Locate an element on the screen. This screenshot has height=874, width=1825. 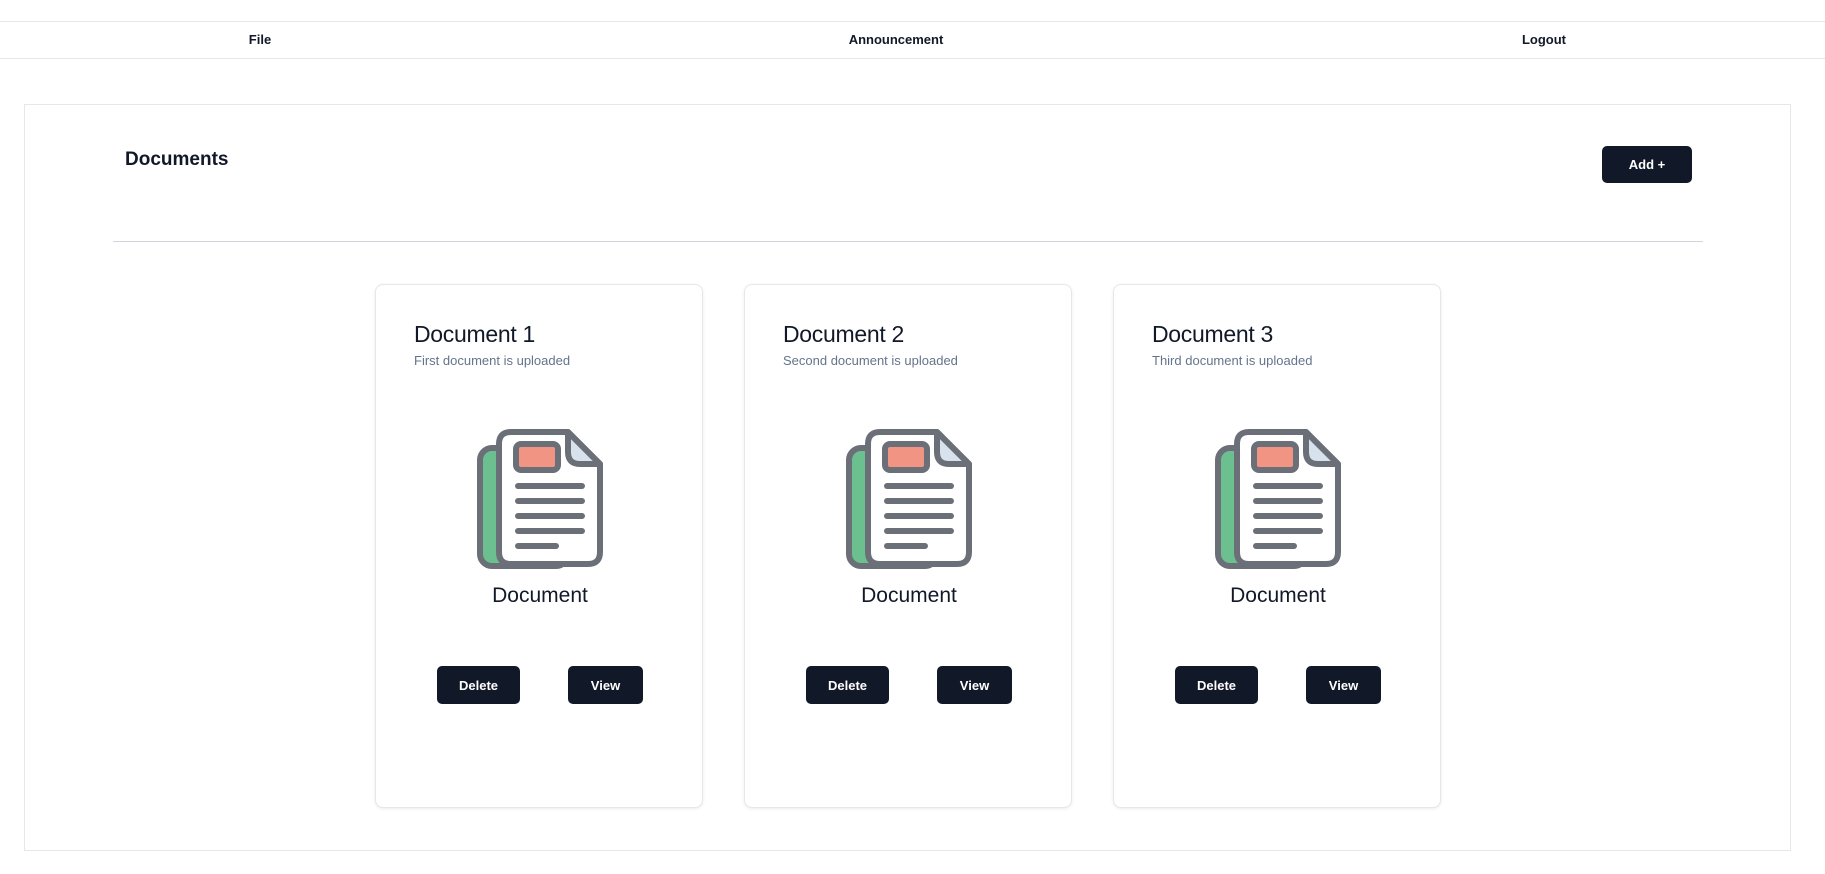
nav-file: File is located at coordinates (260, 41).